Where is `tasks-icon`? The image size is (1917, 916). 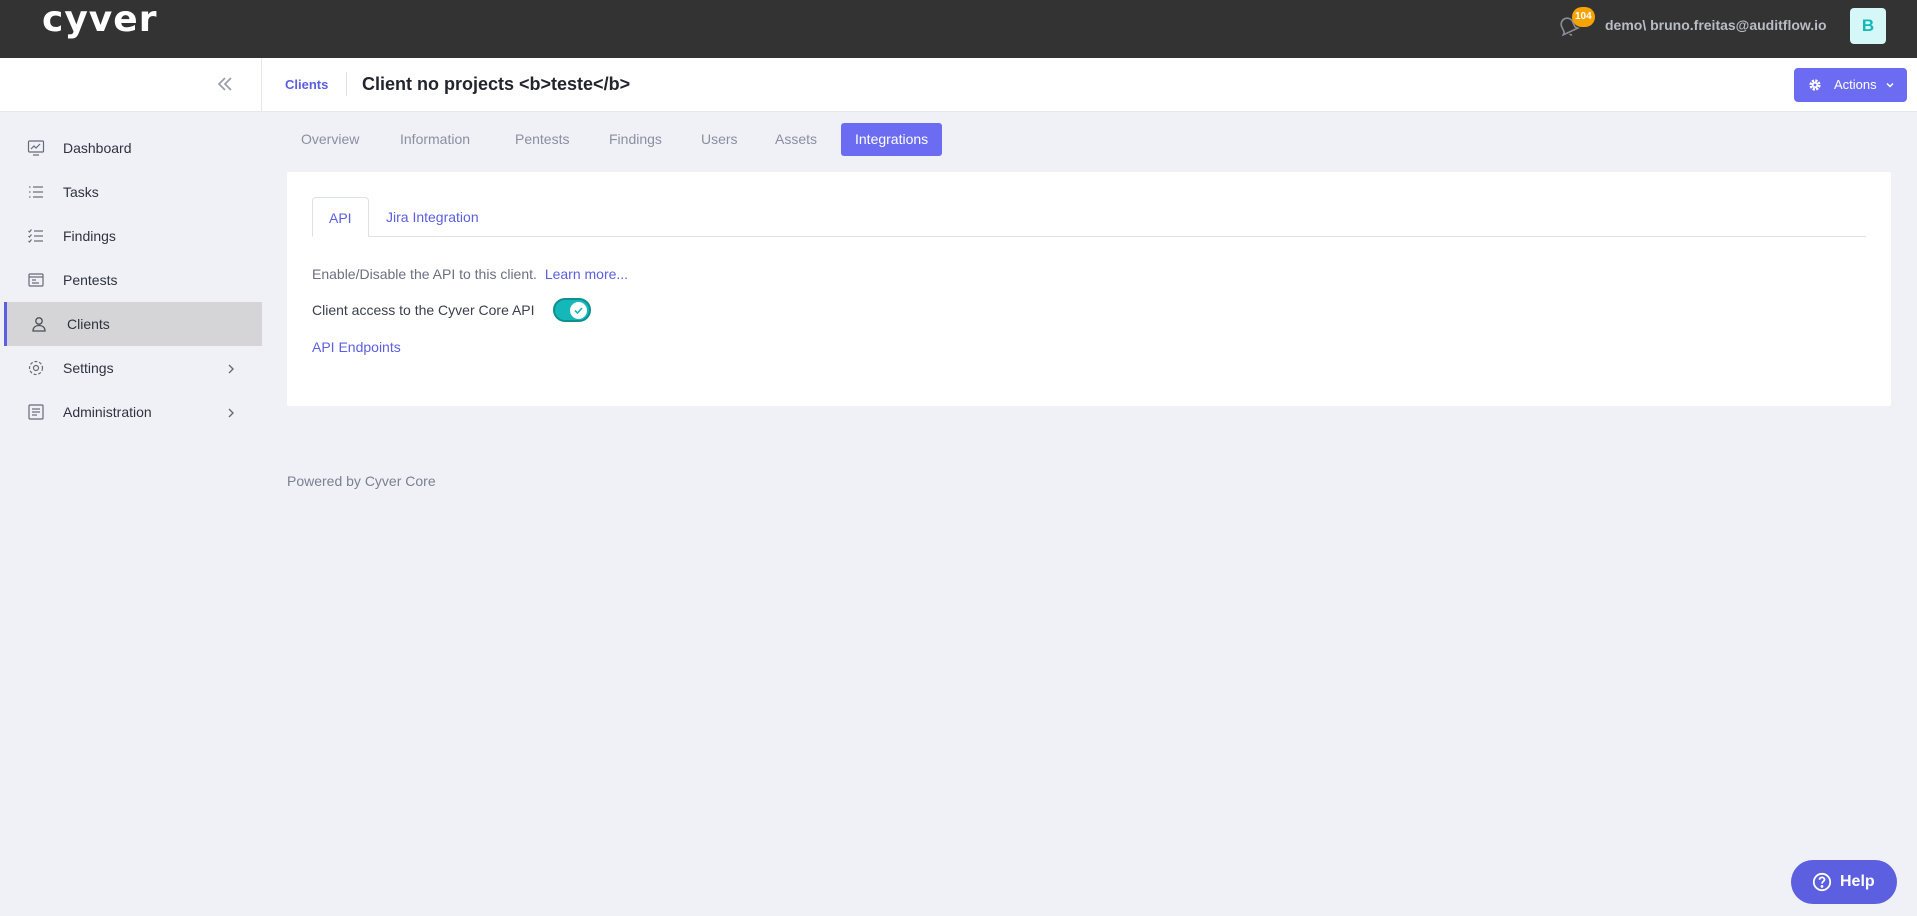 tasks-icon is located at coordinates (36, 192).